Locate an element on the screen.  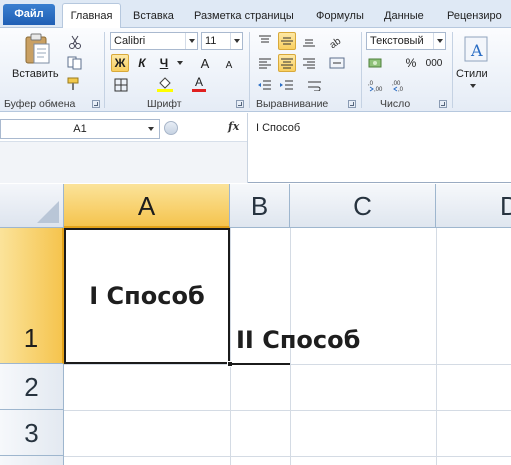
currency-icon is located at coordinates (377, 63).